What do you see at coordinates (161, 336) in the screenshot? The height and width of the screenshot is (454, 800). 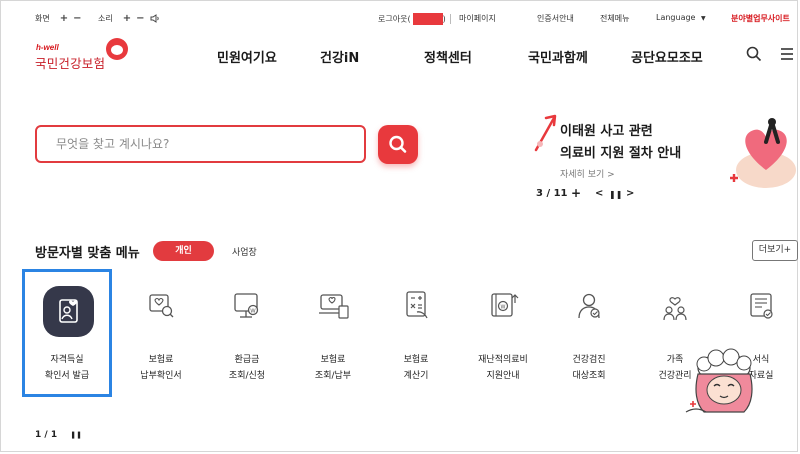 I see `service-premium-payment-confirmation: 보험료납부확인서` at bounding box center [161, 336].